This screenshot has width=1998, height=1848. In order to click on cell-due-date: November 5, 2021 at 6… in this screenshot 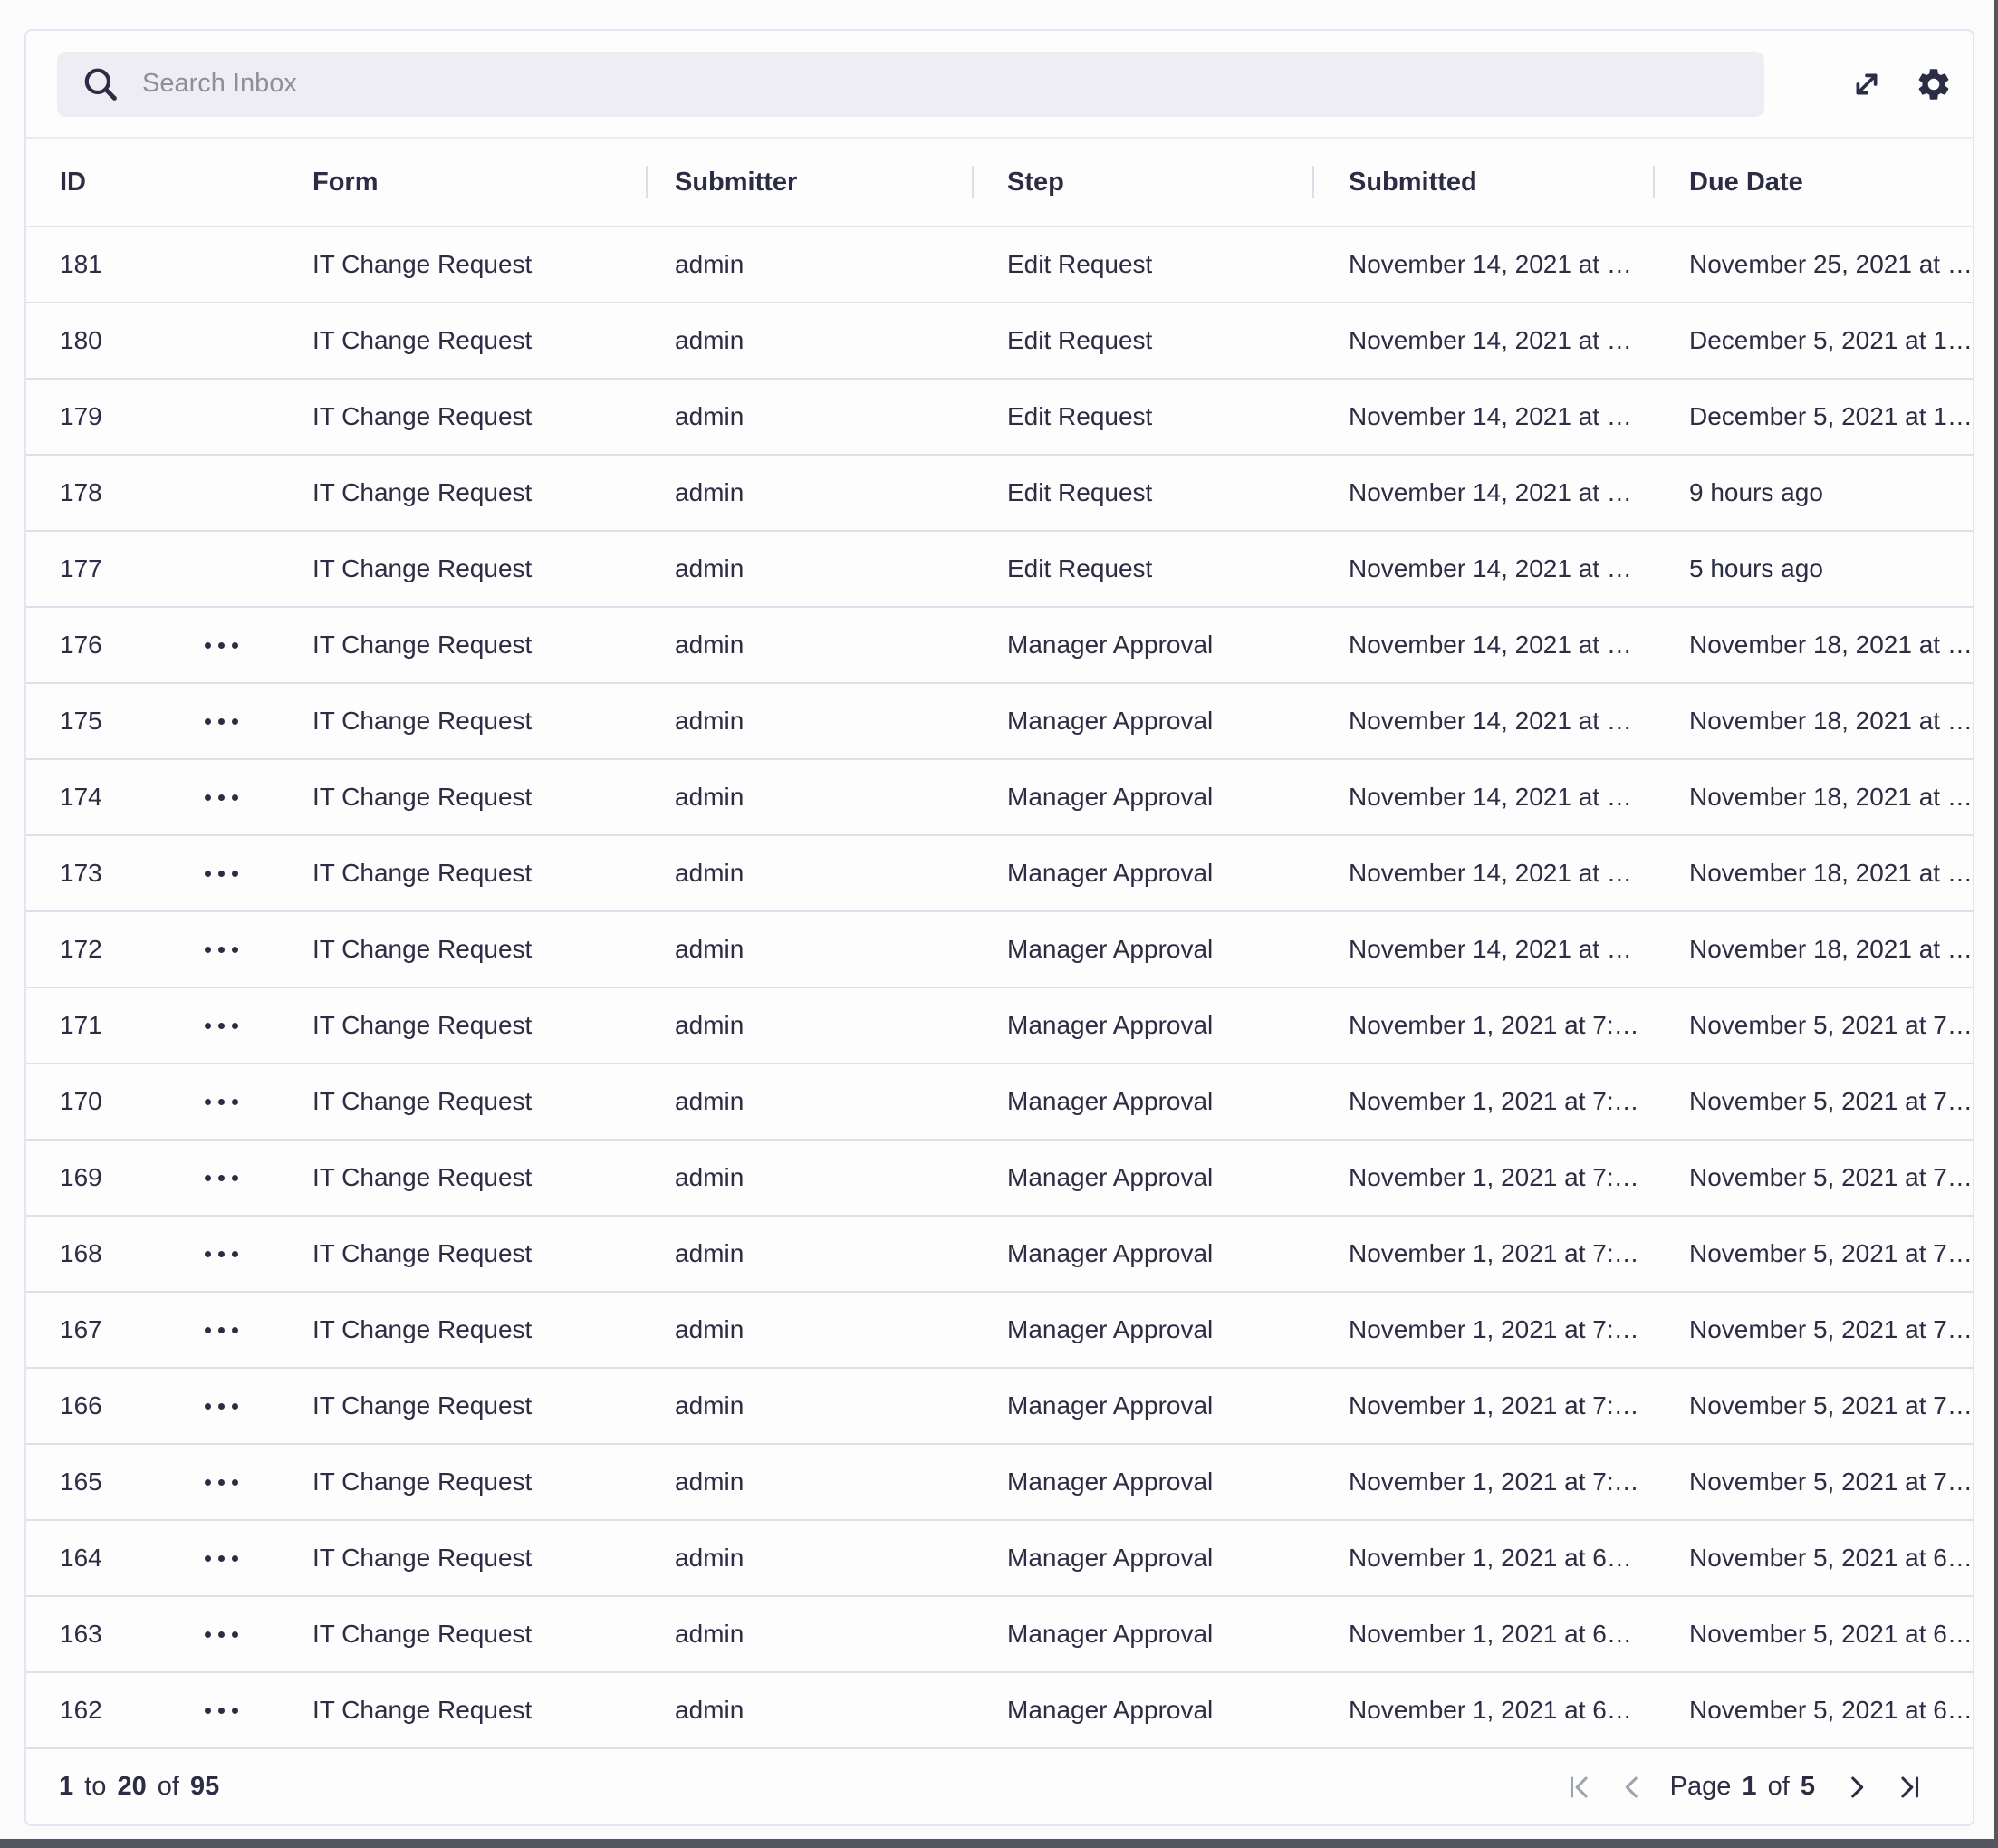, I will do `click(1831, 1634)`.